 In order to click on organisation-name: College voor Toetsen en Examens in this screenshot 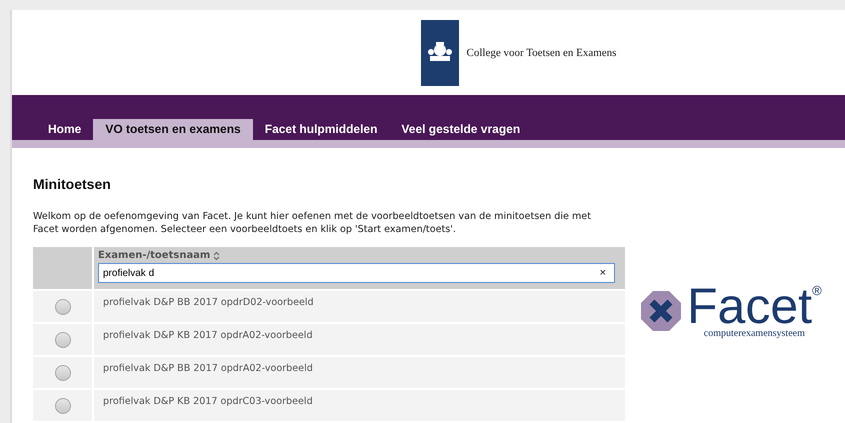, I will do `click(541, 52)`.